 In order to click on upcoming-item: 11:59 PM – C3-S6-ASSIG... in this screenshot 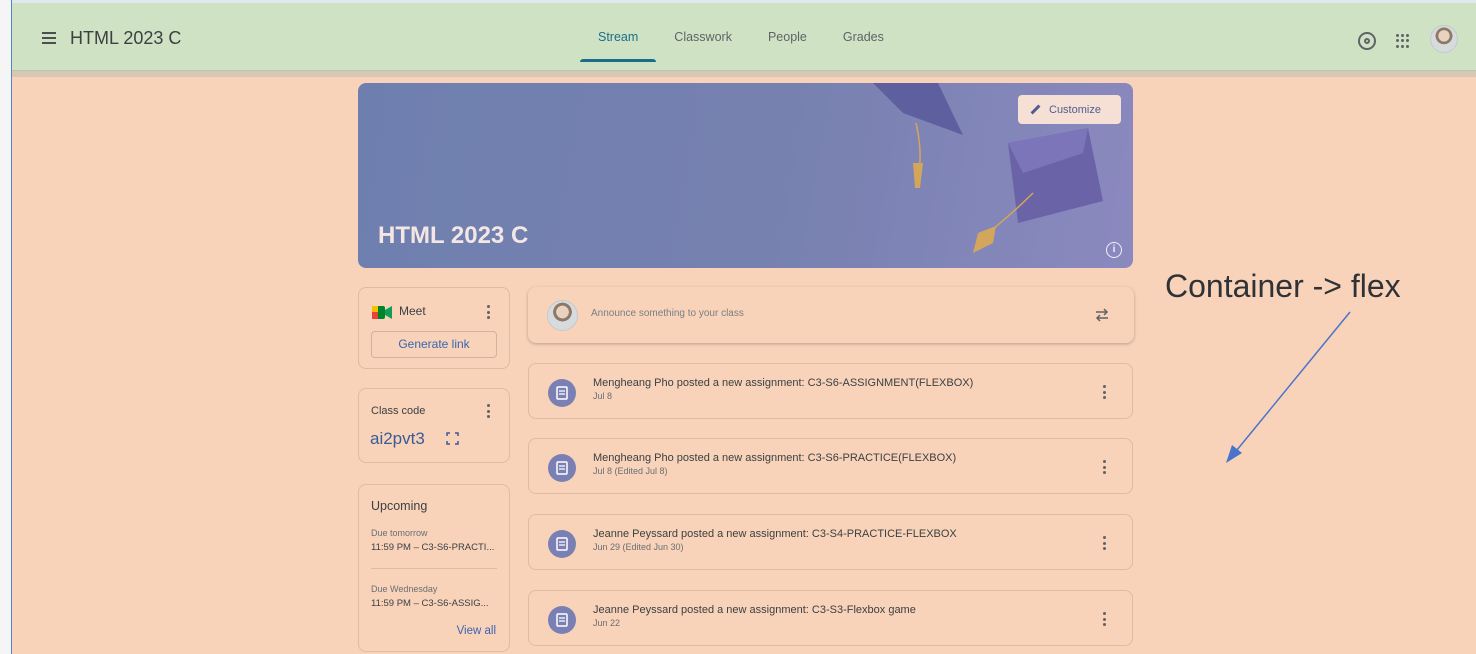, I will do `click(436, 603)`.